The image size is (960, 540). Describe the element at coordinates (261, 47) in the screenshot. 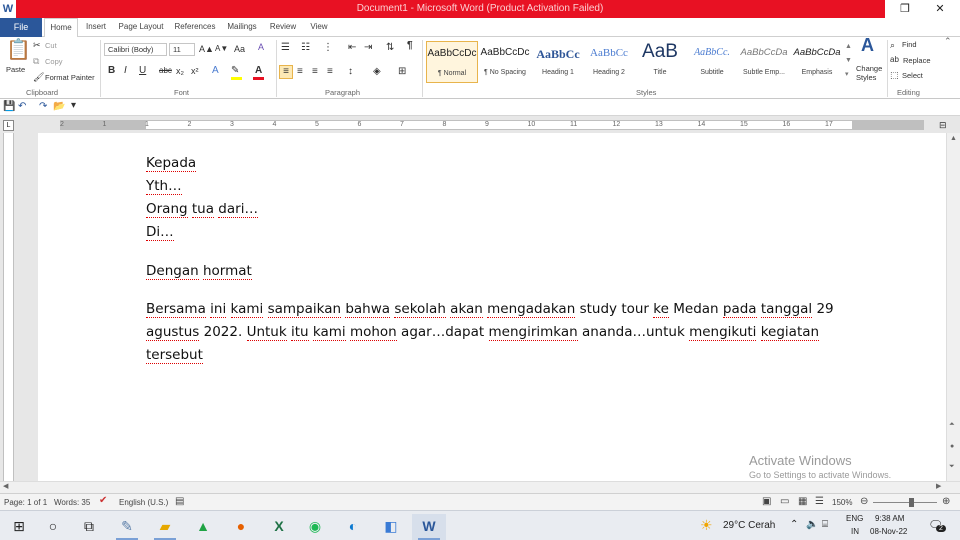

I see `clear-formatting-icon: A` at that location.